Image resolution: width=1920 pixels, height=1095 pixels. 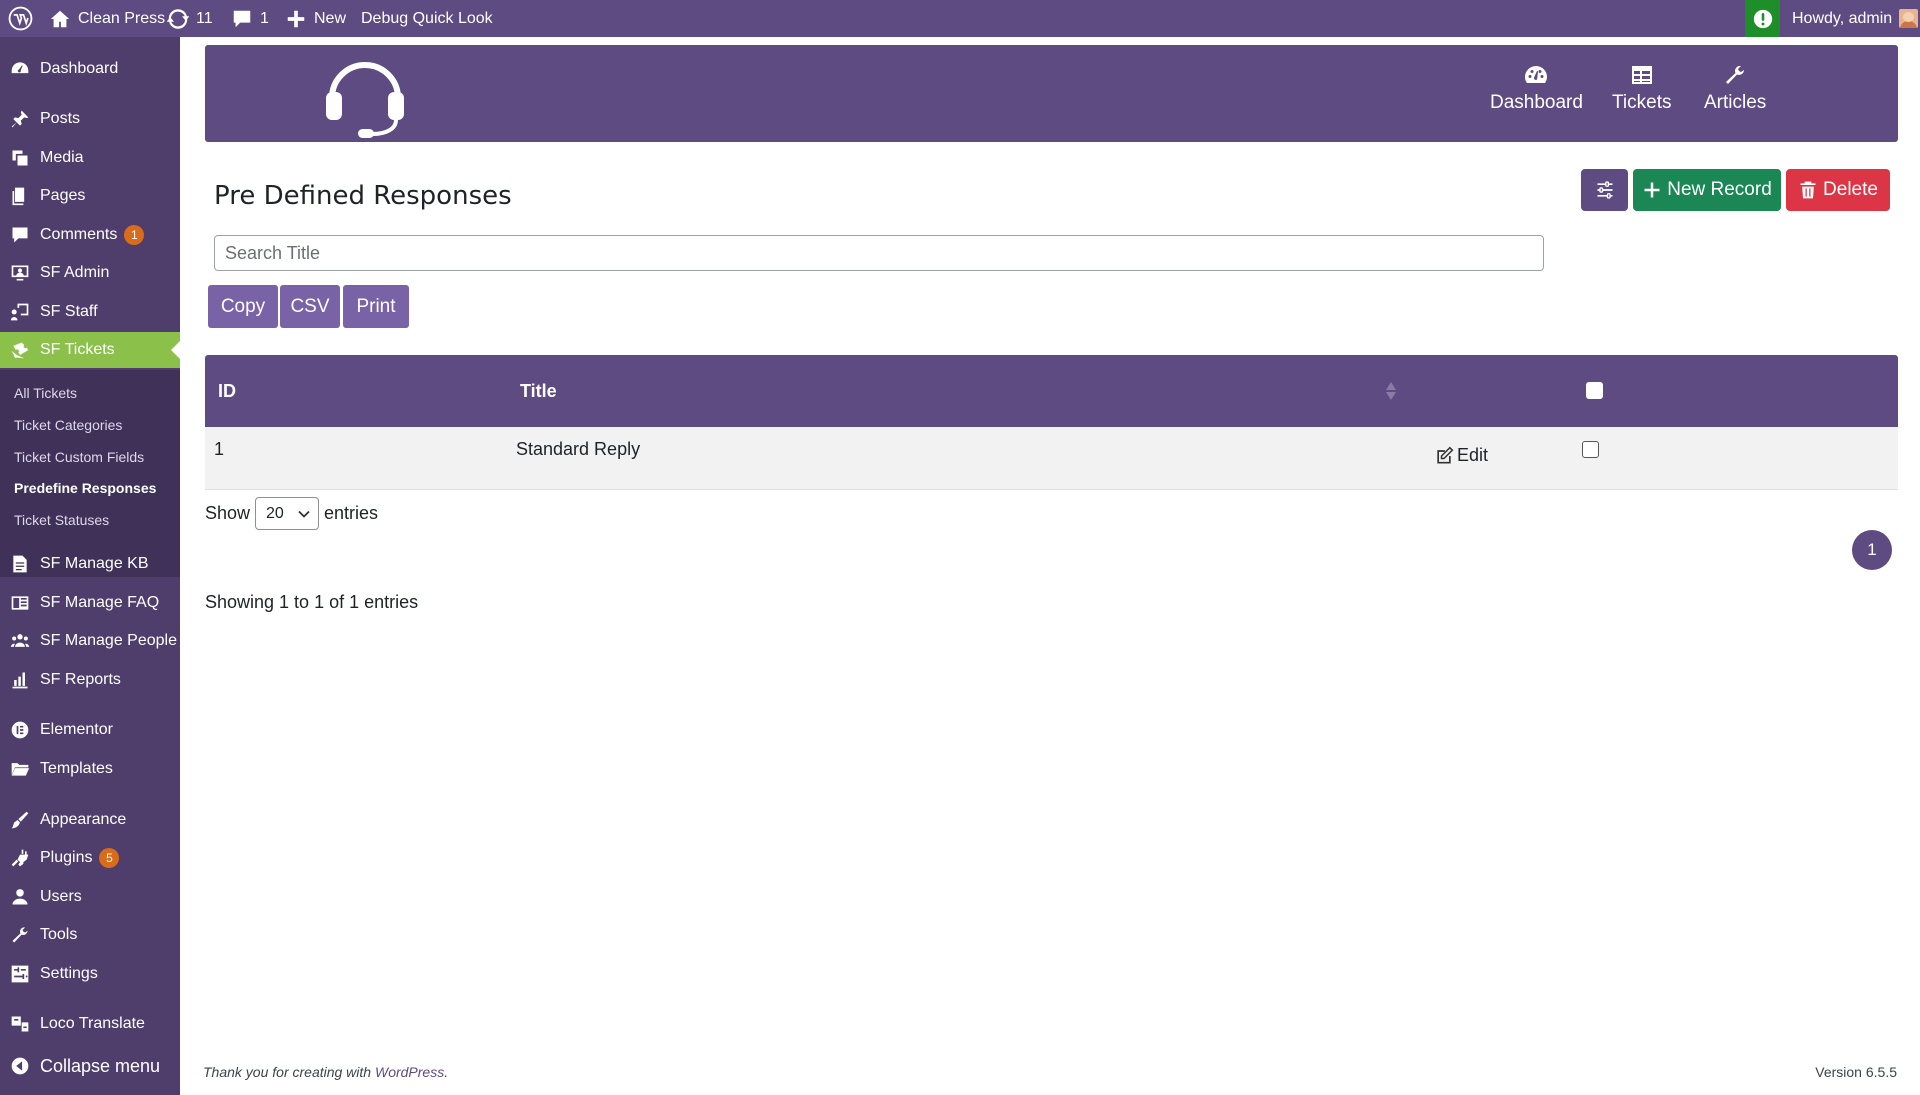 What do you see at coordinates (68, 425) in the screenshot?
I see `submenu-ticket-categories: Ticket Categories` at bounding box center [68, 425].